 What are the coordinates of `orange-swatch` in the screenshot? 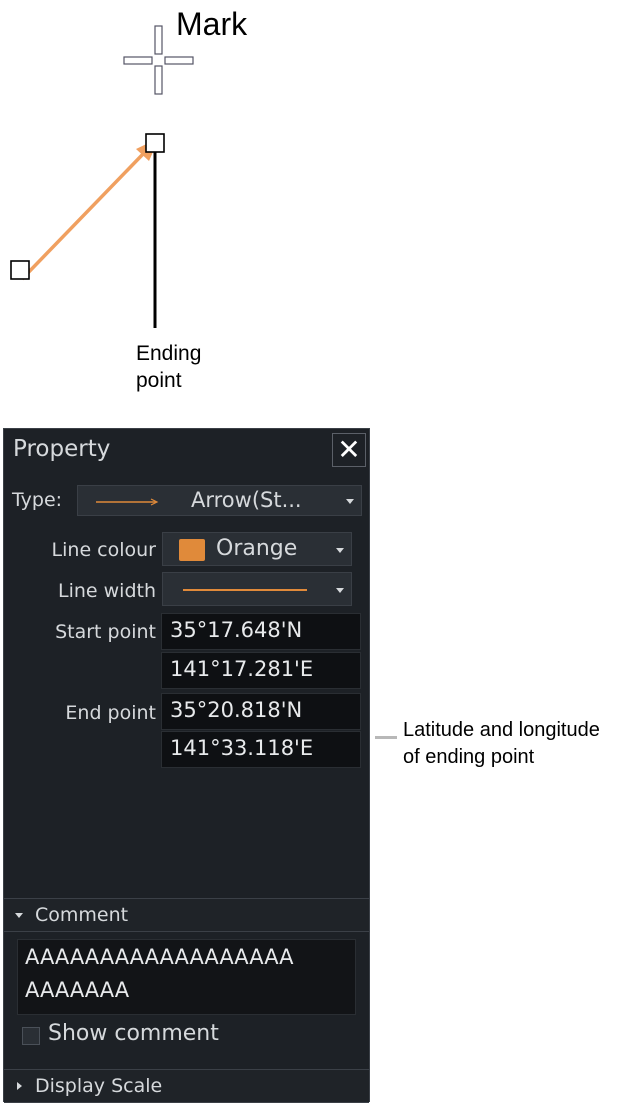 It's located at (192, 550).